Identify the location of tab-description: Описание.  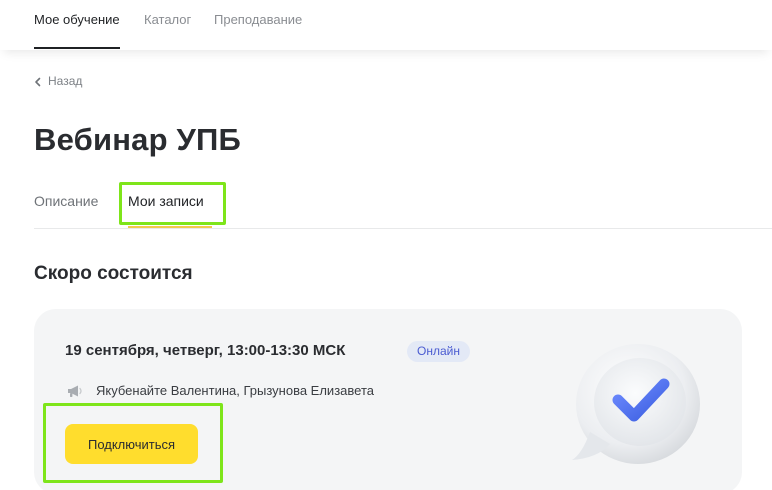
(66, 201).